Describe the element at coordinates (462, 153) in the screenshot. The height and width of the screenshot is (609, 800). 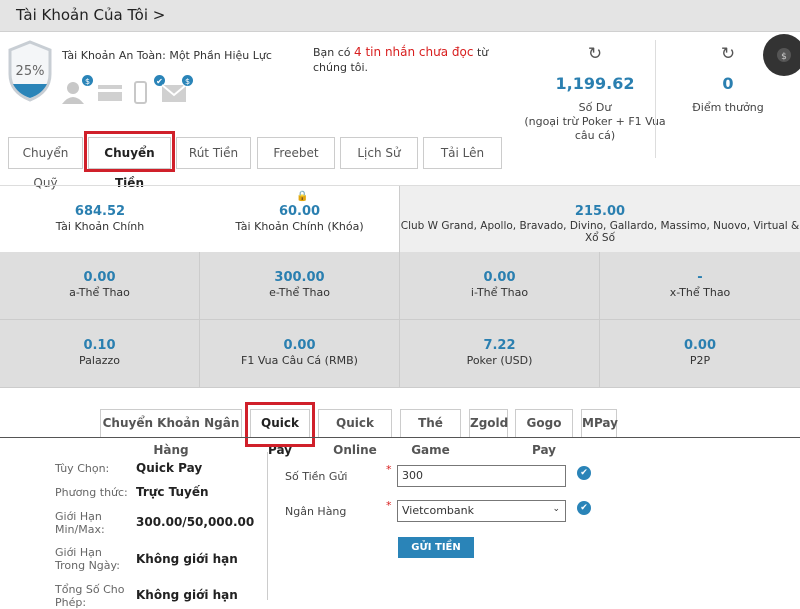
I see `tab-tai-len: Tải Lên` at that location.